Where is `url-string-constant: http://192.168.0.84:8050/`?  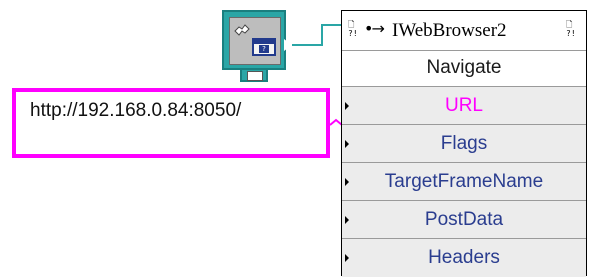 url-string-constant: http://192.168.0.84:8050/ is located at coordinates (171, 123).